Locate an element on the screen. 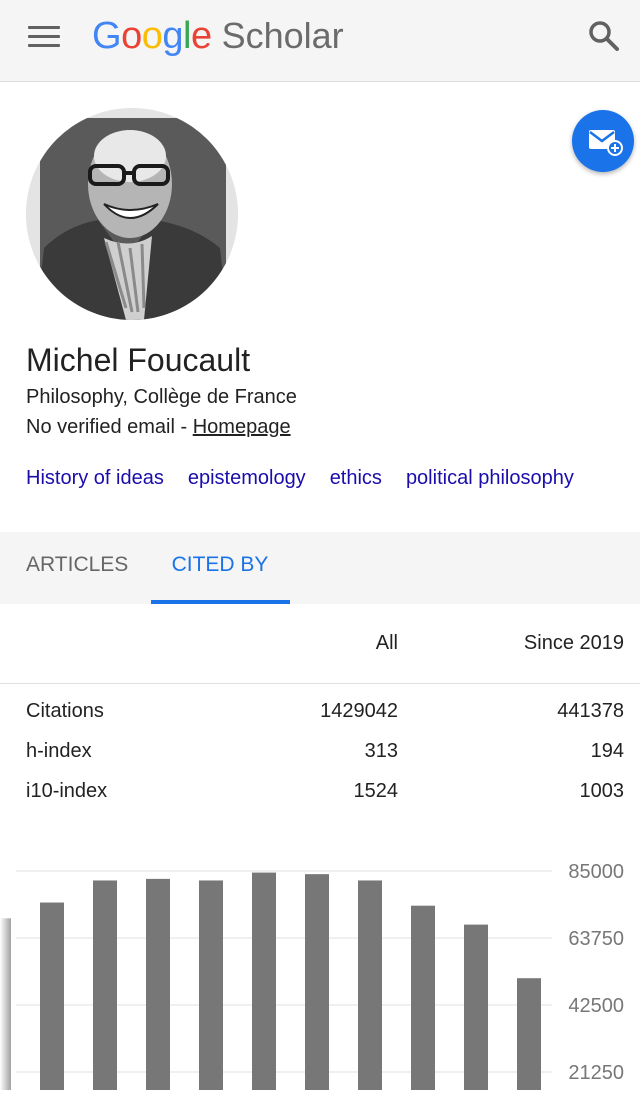 The image size is (640, 1095). google-scholar-logo: Google Scholar is located at coordinates (218, 36).